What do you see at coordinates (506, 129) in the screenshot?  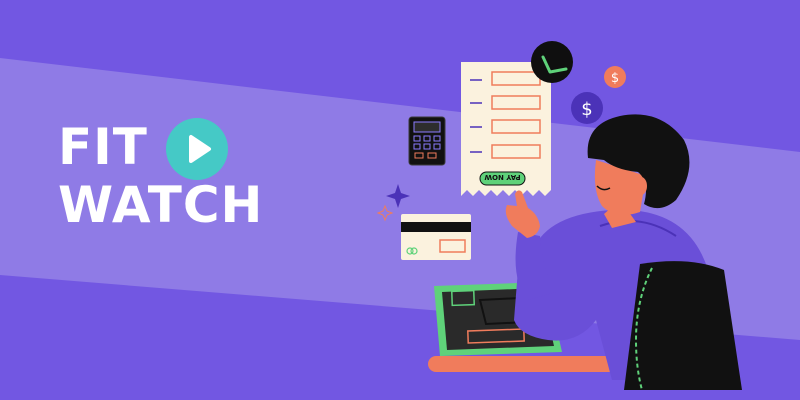 I see `receipt: PAY NOW` at bounding box center [506, 129].